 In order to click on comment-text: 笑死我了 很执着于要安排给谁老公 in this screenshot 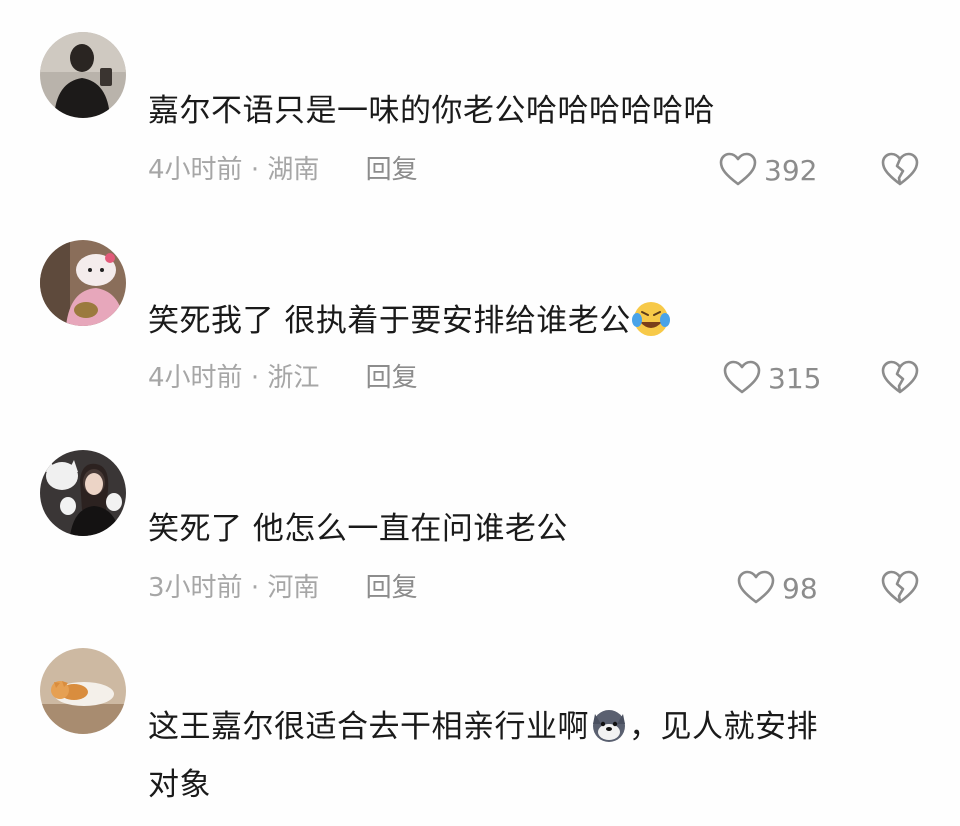, I will do `click(409, 321)`.